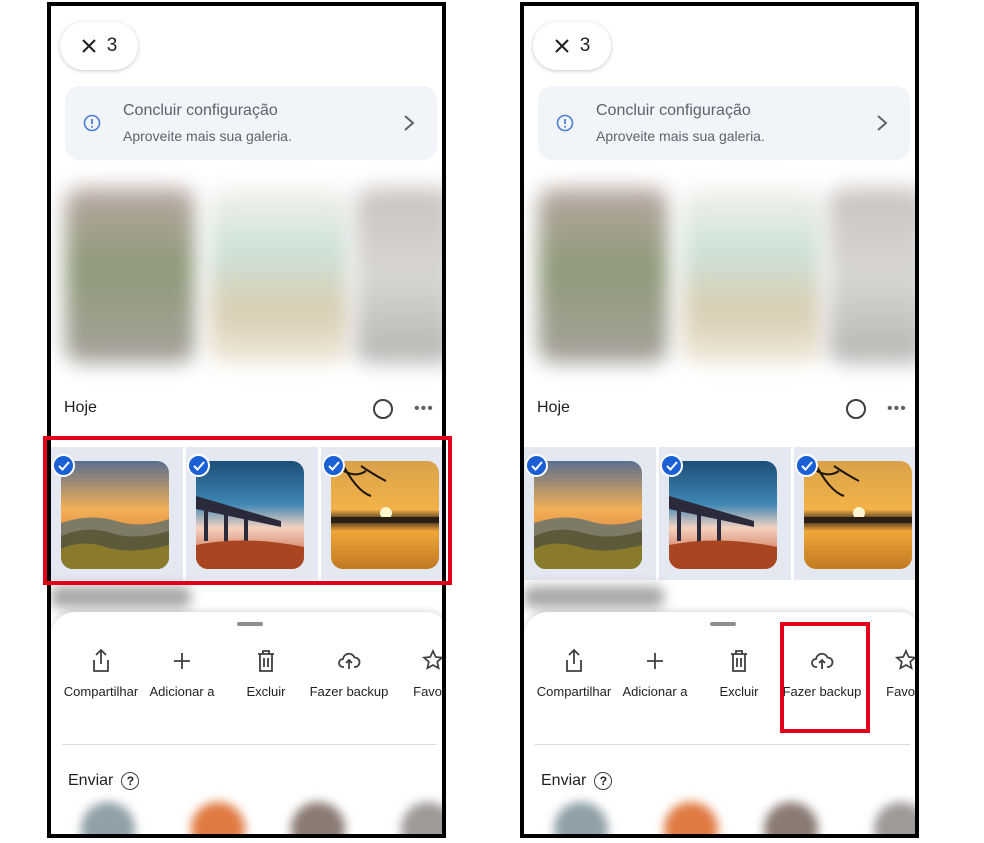 This screenshot has height=843, width=984. I want to click on photo-bridge-sunset, so click(723, 515).